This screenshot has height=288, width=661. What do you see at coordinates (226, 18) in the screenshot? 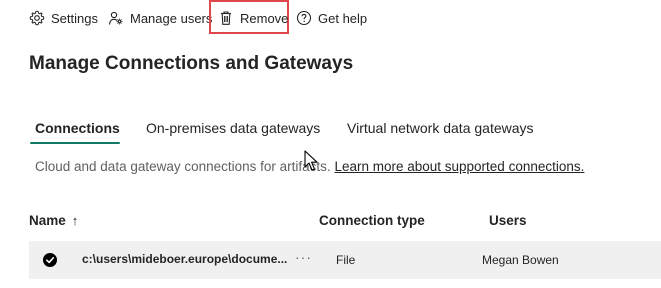
I see `trash-icon` at bounding box center [226, 18].